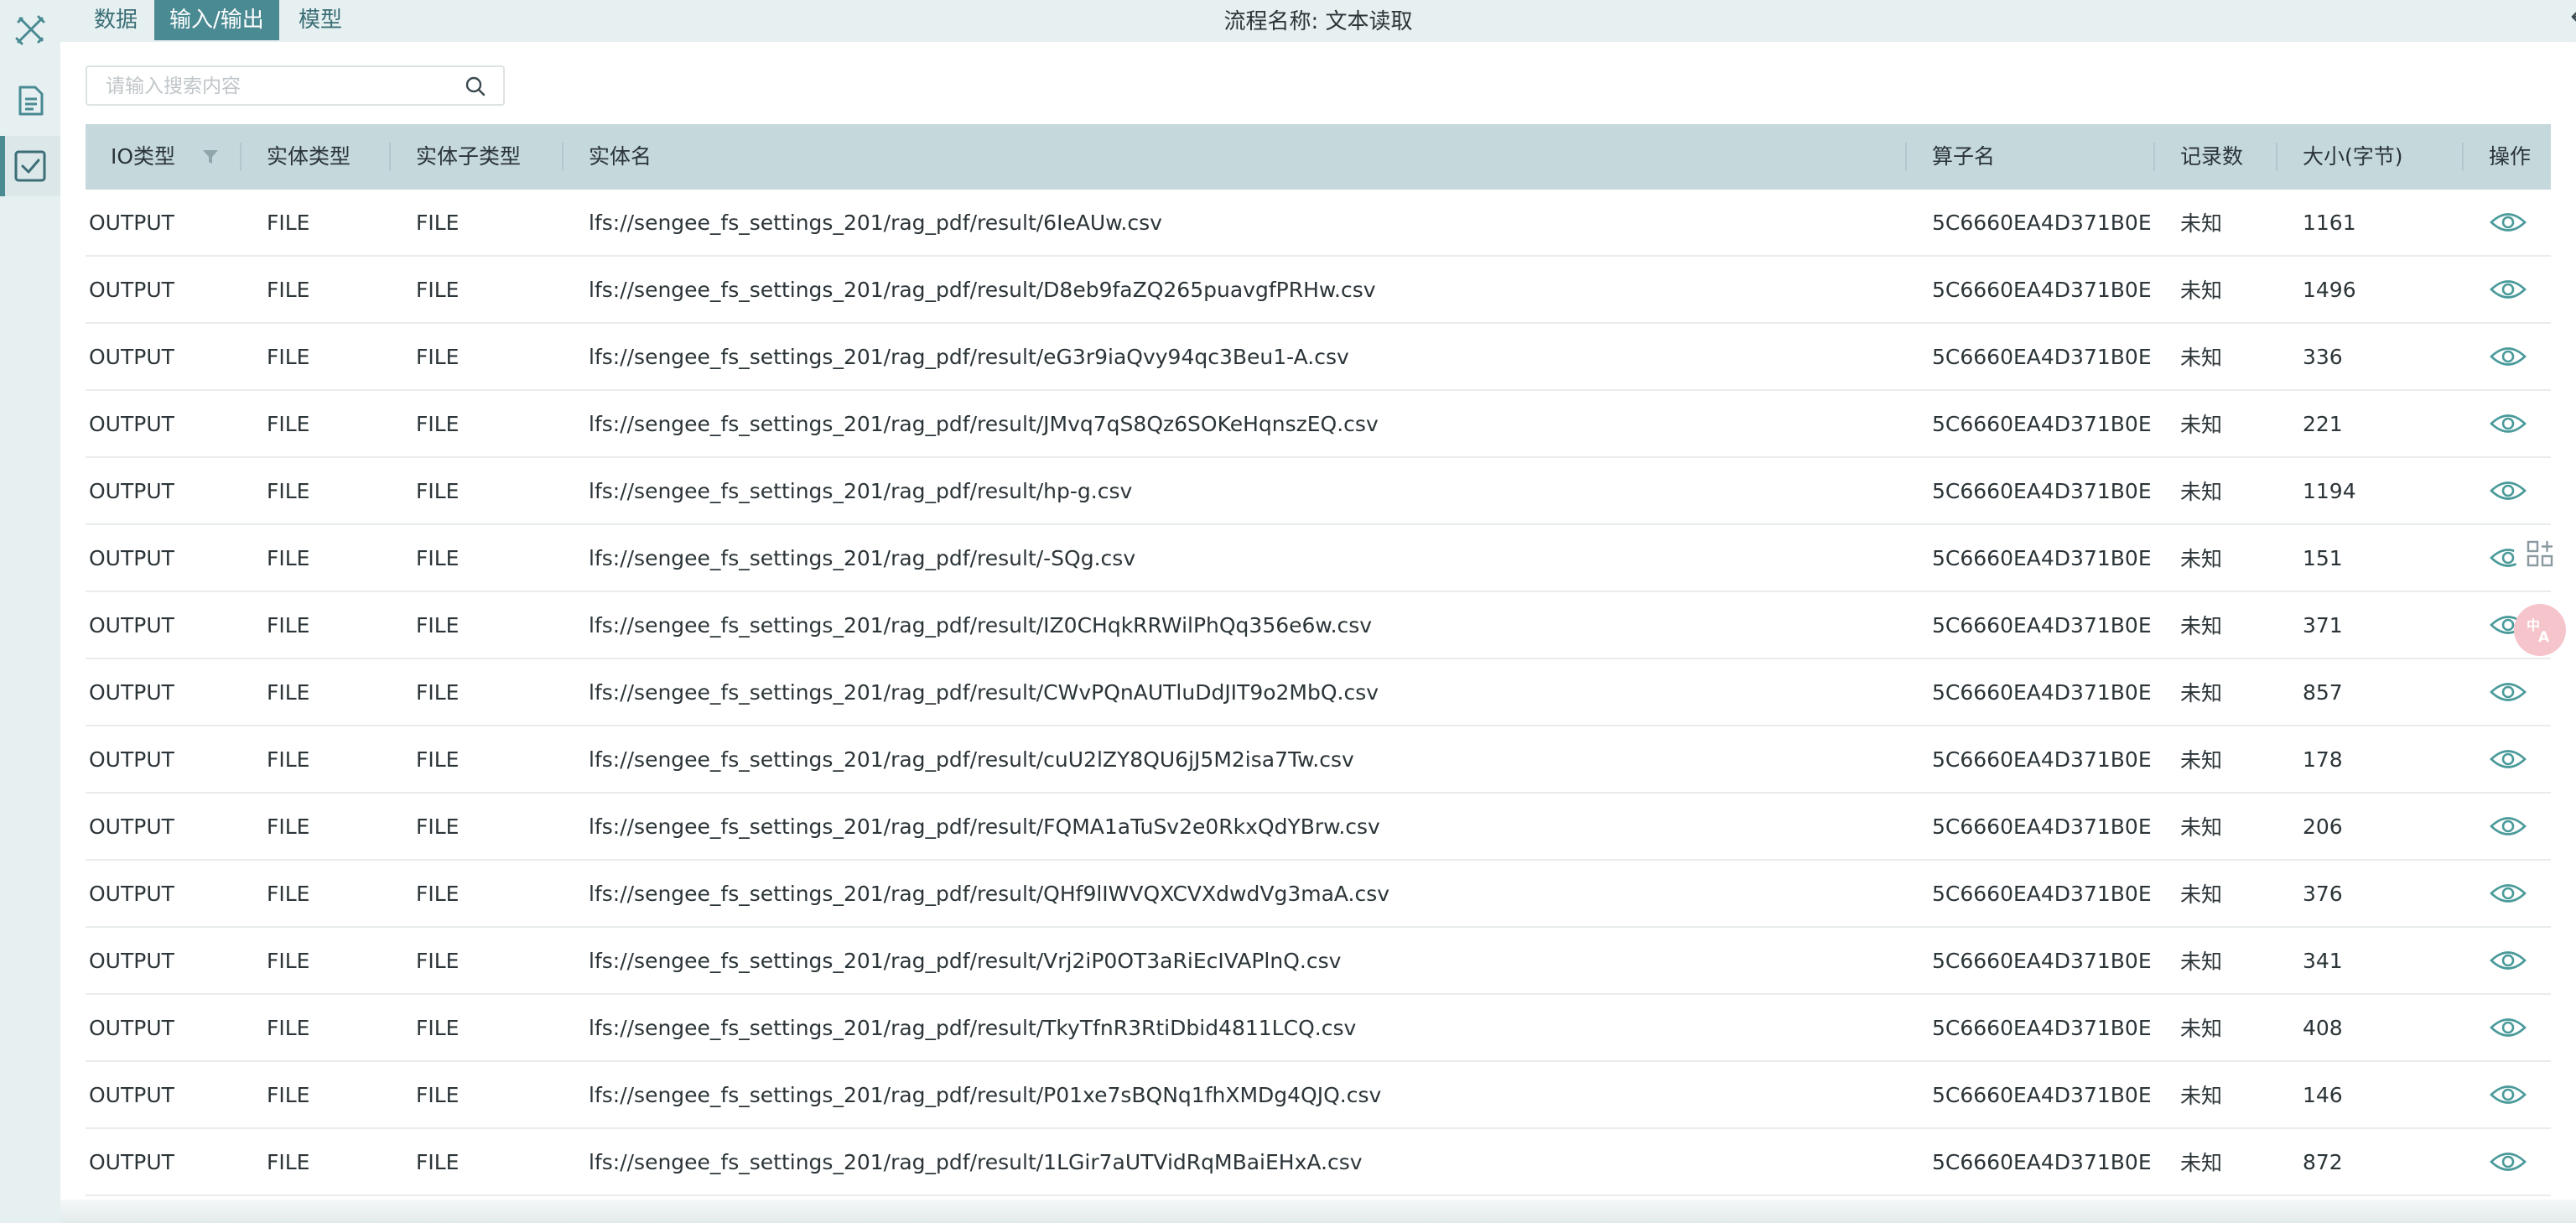  Describe the element at coordinates (2329, 289) in the screenshot. I see `size-cell: 1496` at that location.